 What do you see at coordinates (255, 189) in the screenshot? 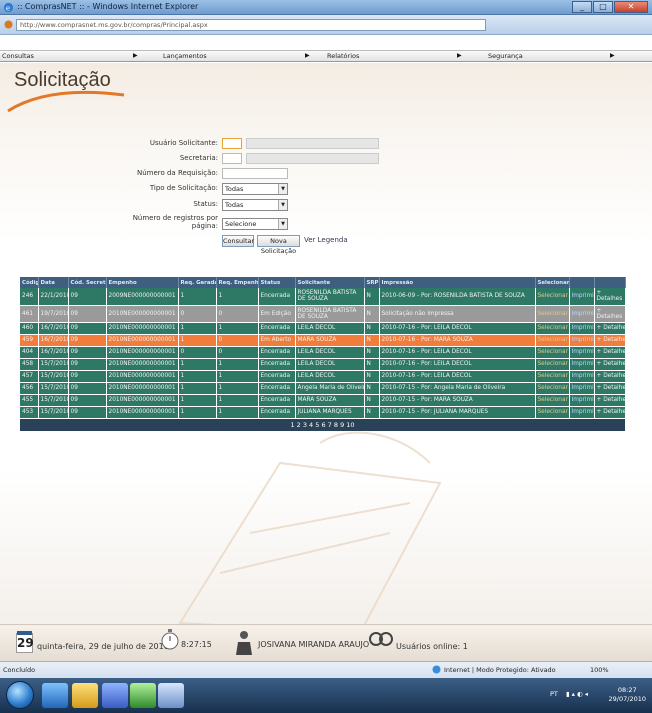
I see `tipo-select: Todas ▼` at bounding box center [255, 189].